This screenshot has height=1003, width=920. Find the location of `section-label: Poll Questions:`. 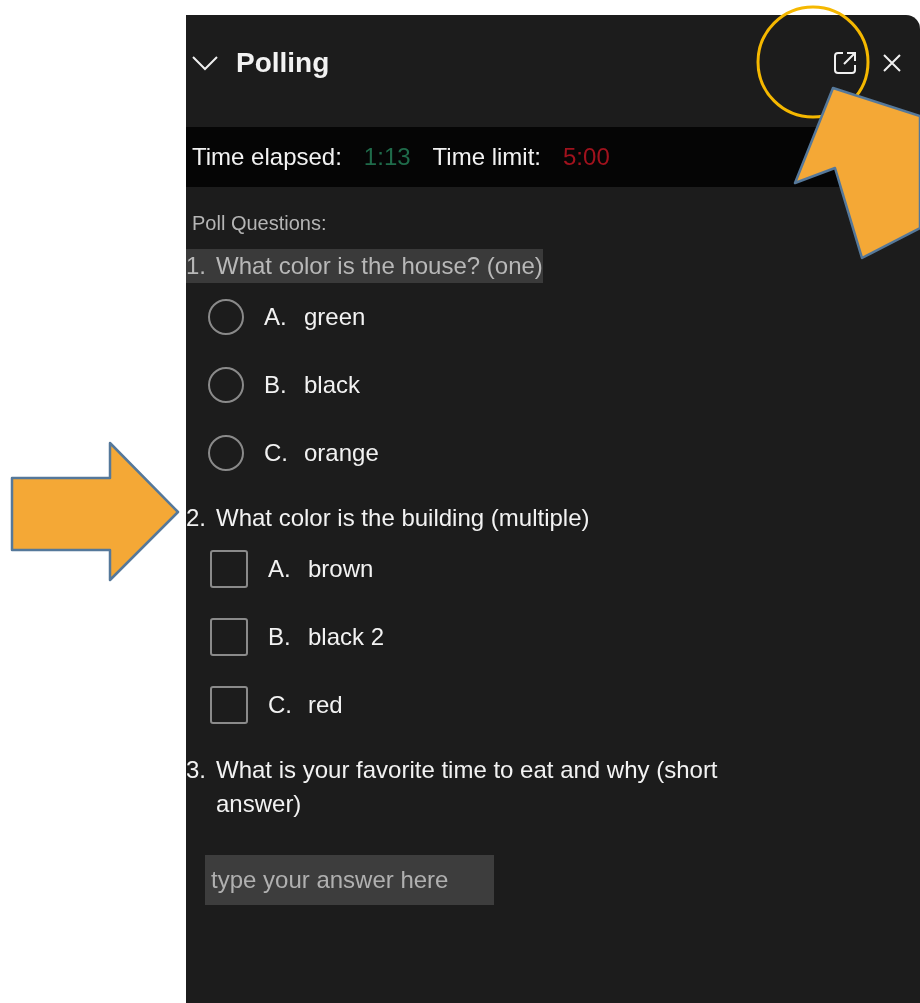

section-label: Poll Questions: is located at coordinates (259, 223).